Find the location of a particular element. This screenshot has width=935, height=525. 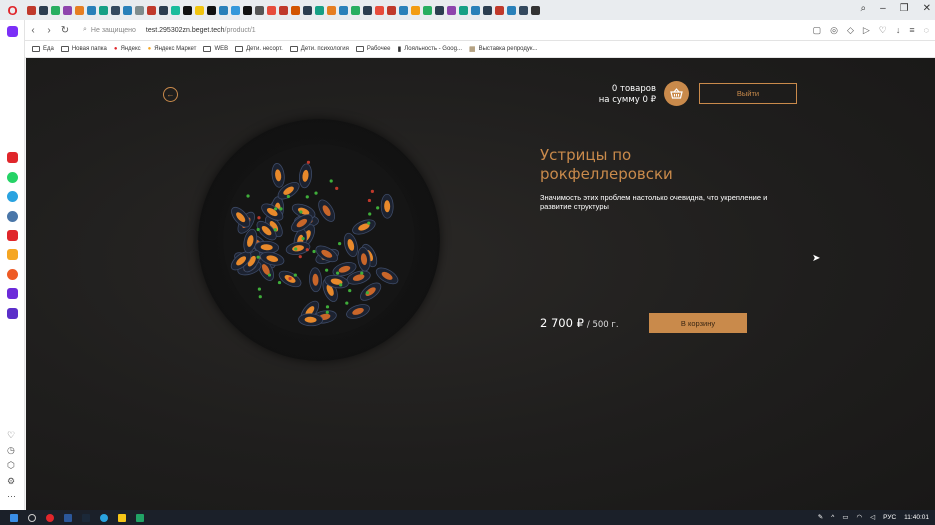

mail-icon is located at coordinates (12, 254).